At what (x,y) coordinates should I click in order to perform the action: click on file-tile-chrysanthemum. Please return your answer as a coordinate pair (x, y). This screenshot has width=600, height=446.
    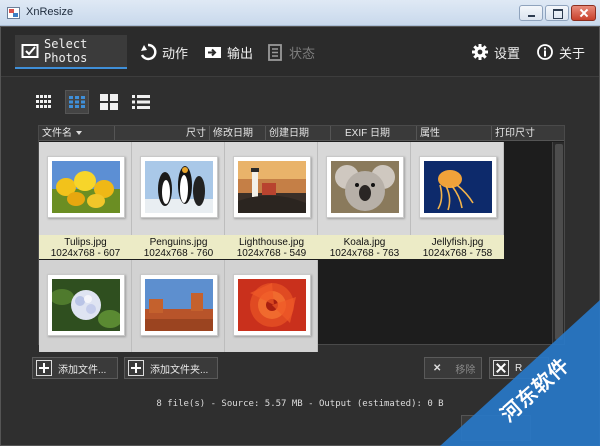
    Looking at the image, I should click on (271, 306).